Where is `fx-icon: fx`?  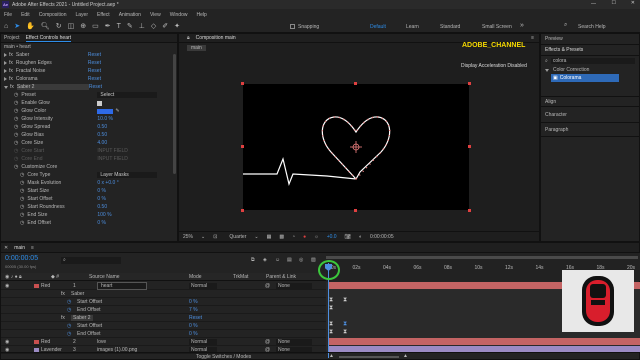 fx-icon: fx is located at coordinates (63, 318).